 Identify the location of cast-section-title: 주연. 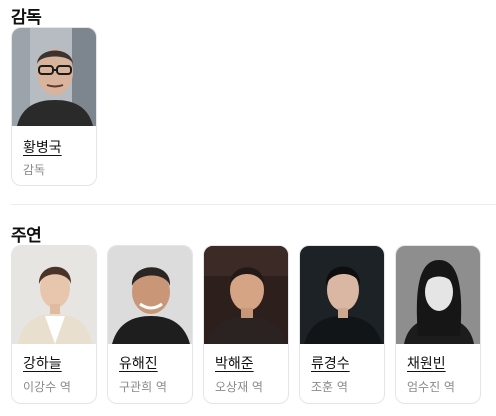
(26, 236).